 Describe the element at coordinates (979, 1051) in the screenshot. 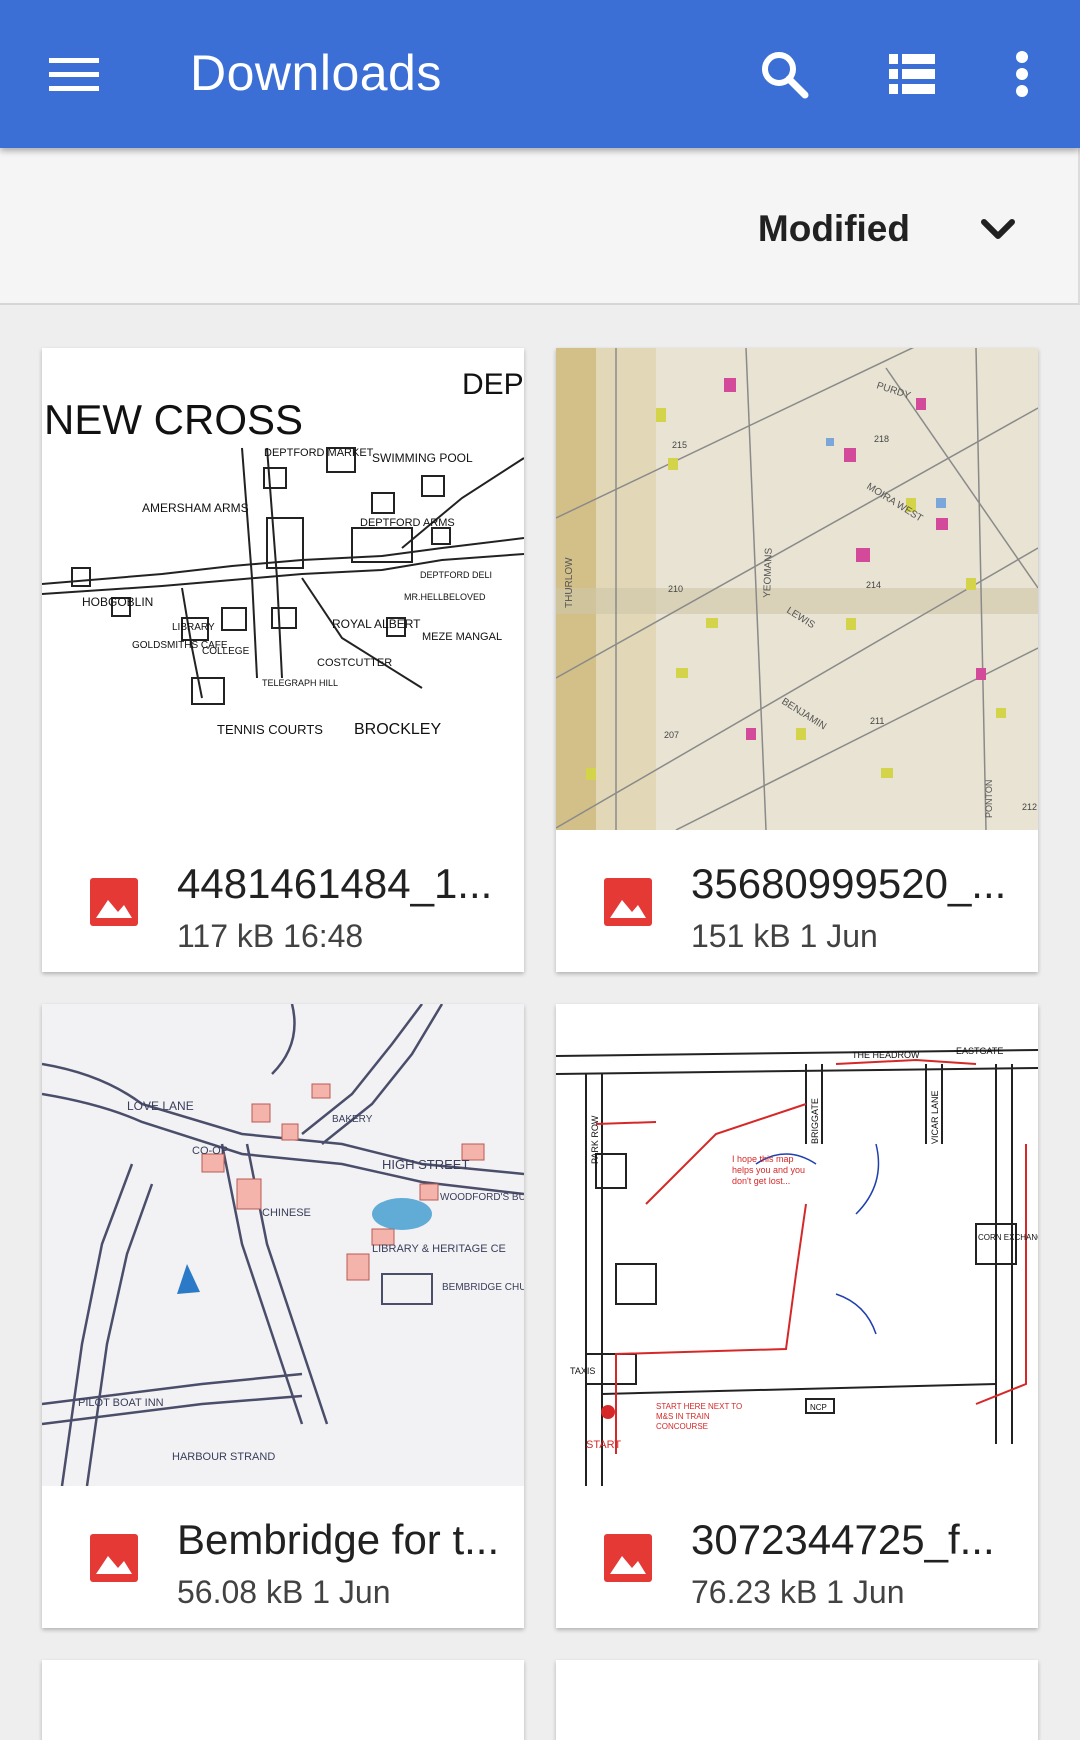

I see `map-label: EASTGATE` at that location.